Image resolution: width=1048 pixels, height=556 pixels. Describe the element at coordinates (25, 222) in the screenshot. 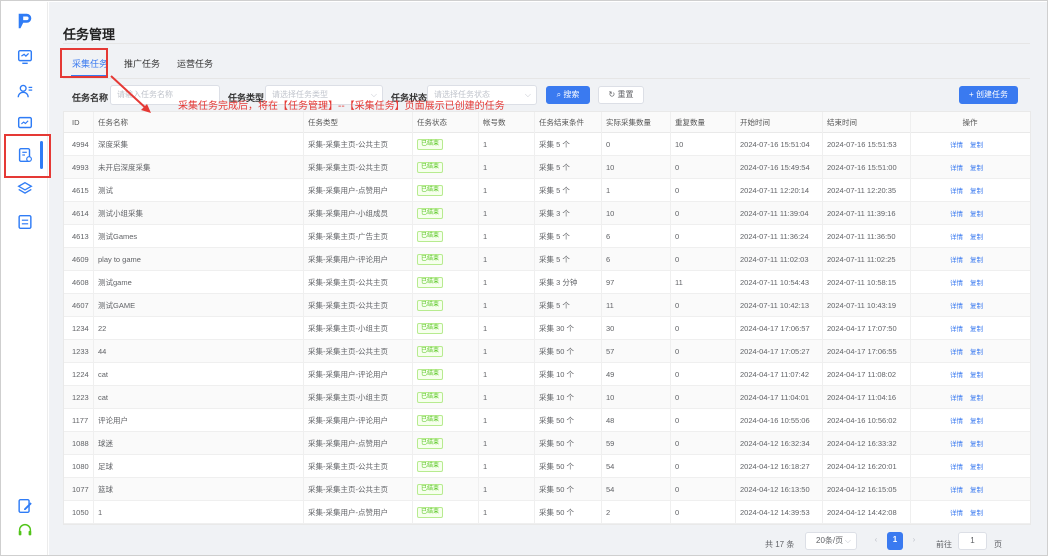

I see `document-icon` at that location.